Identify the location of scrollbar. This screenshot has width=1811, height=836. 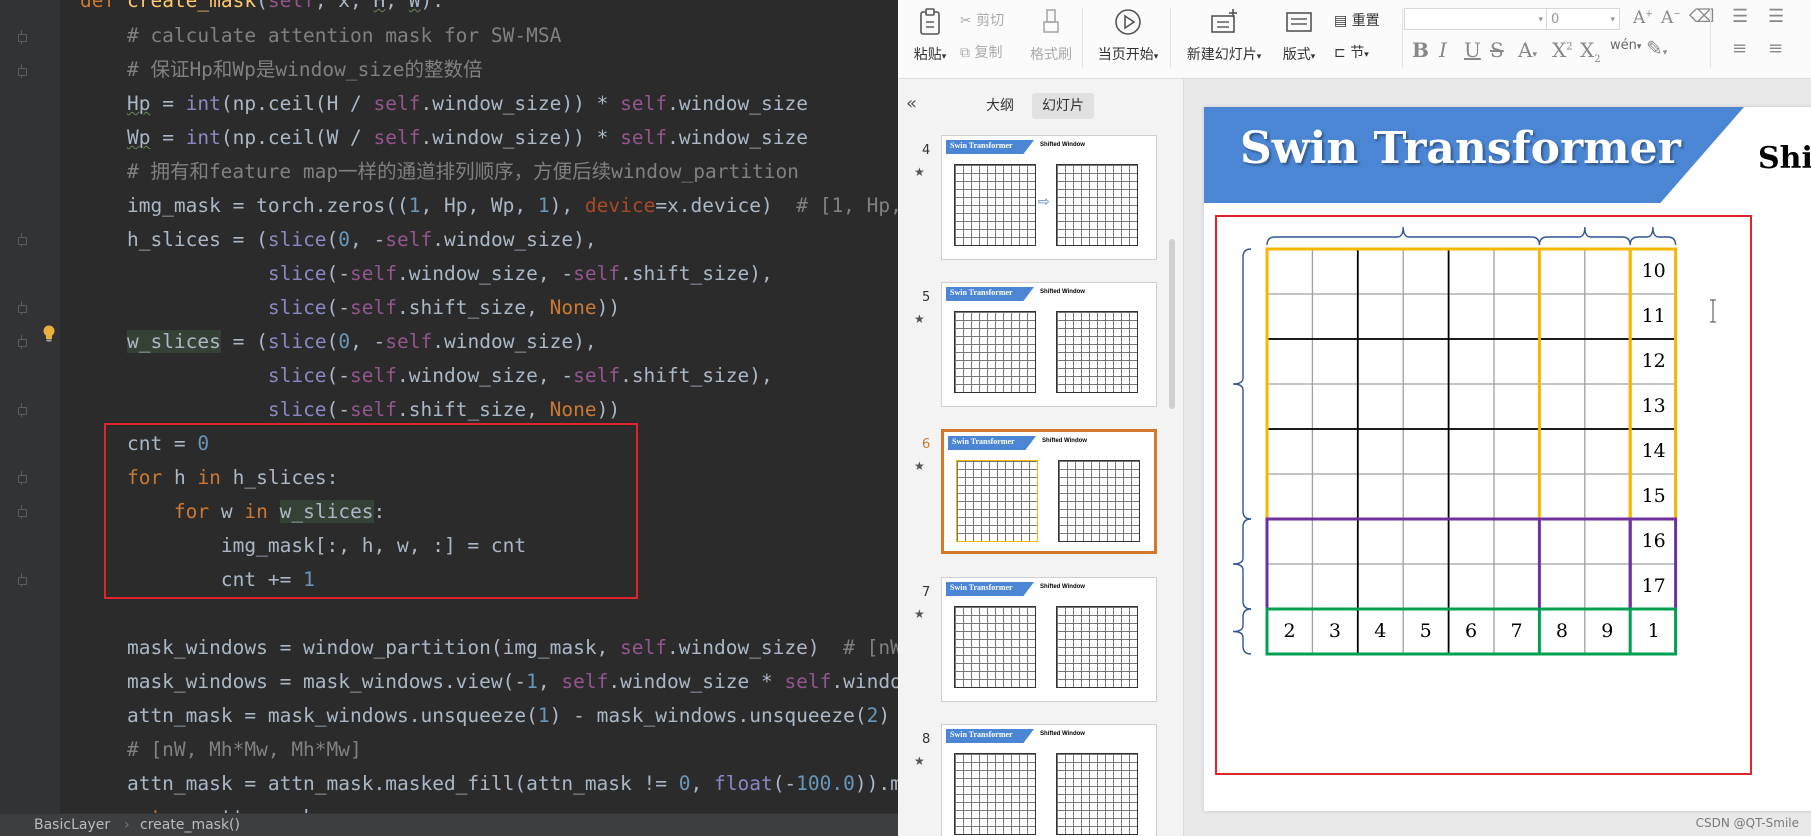
(1172, 324).